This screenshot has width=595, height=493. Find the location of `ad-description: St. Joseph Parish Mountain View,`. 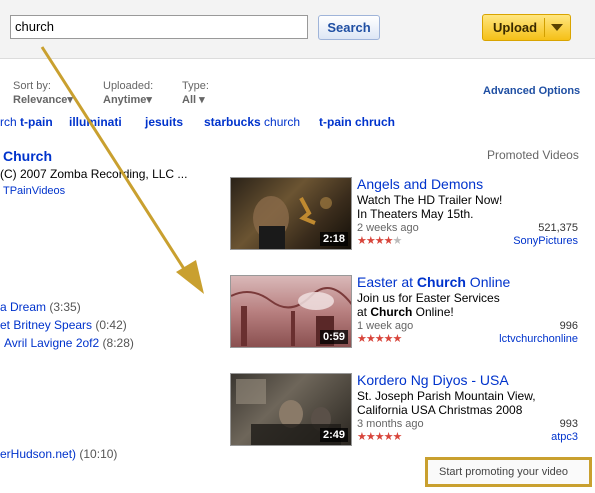

ad-description: St. Joseph Parish Mountain View, is located at coordinates (446, 396).